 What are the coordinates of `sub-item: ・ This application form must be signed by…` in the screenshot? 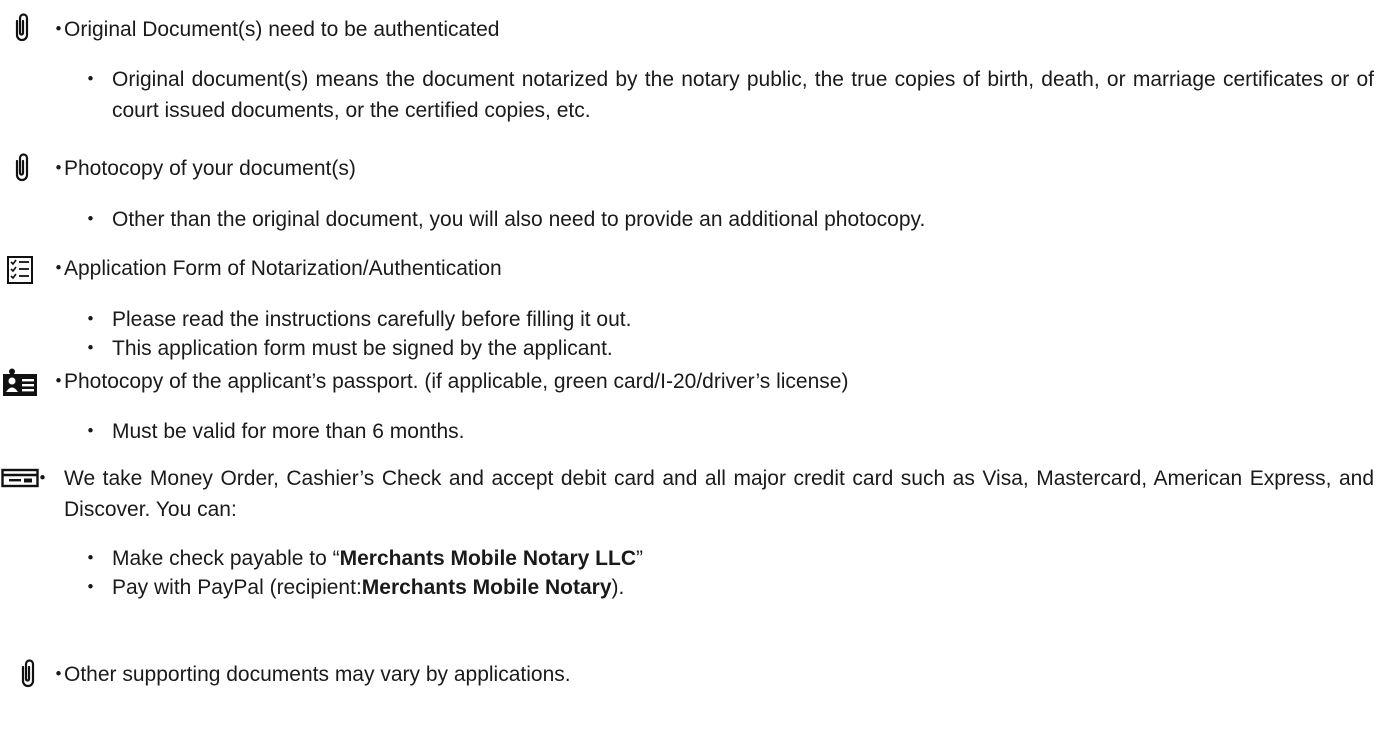 It's located at (346, 348).